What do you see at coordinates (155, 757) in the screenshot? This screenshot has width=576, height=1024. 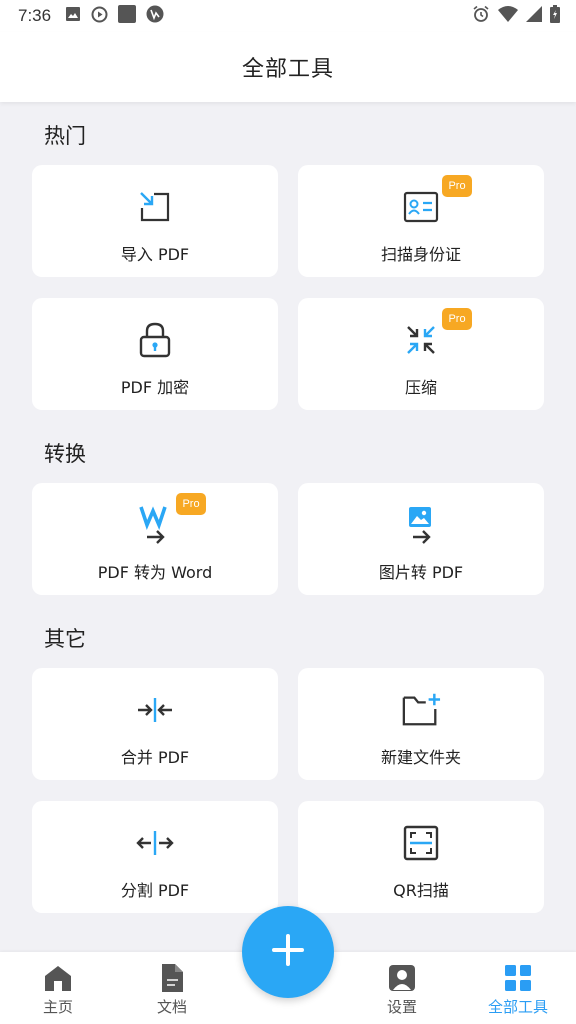 I see `tool-label: 合并 PDF` at bounding box center [155, 757].